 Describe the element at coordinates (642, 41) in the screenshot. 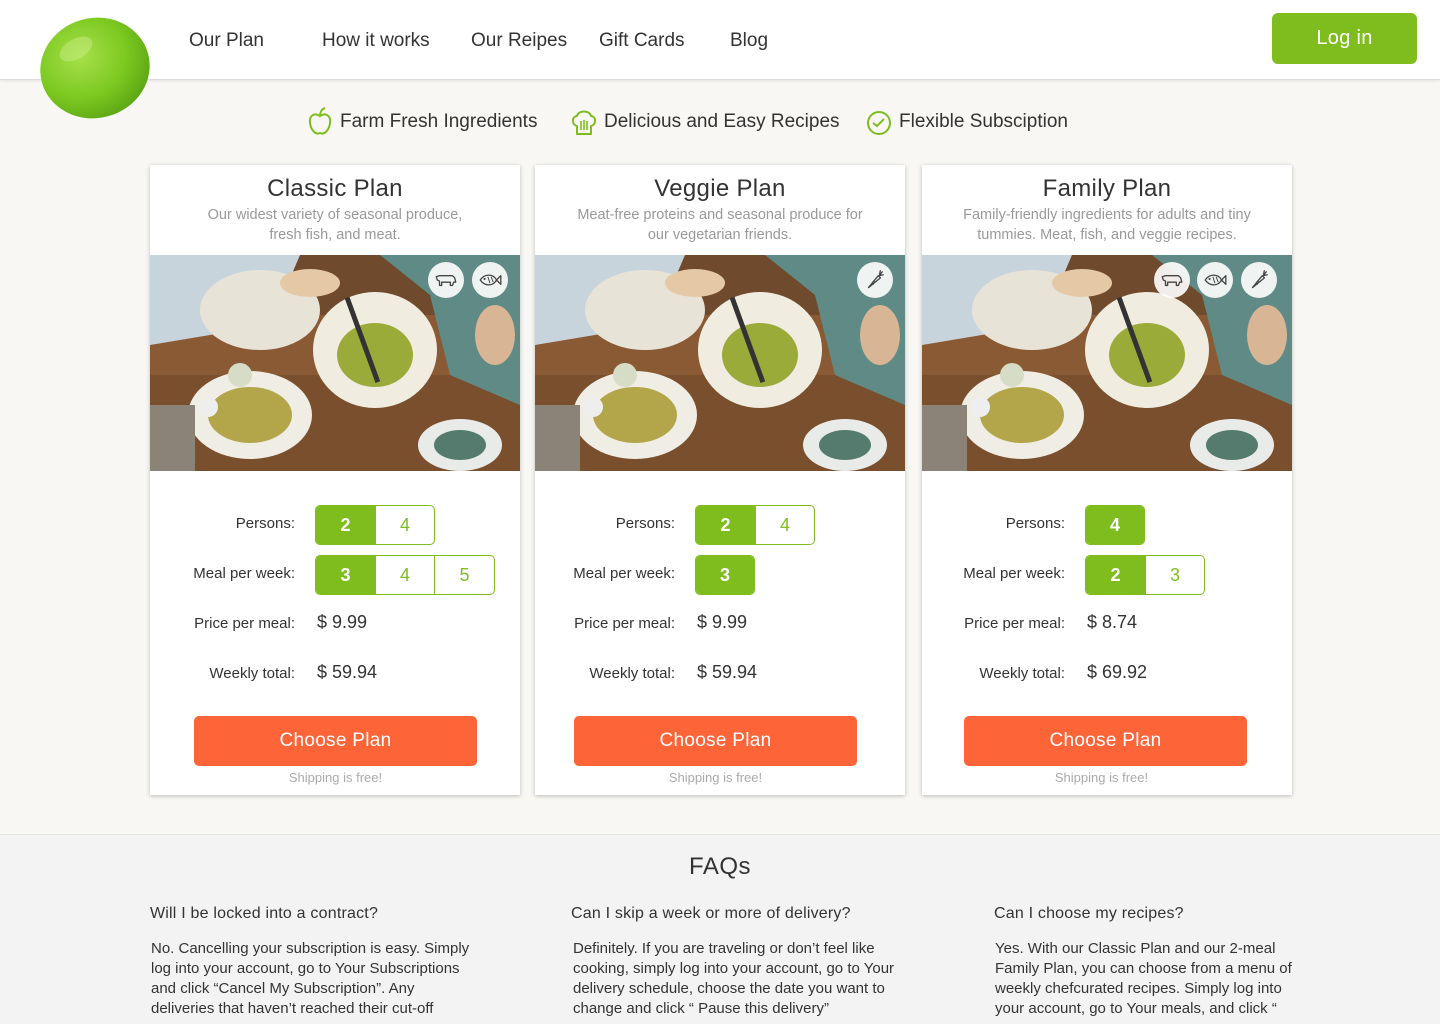

I see `nav-gift-cards: Gift Cards` at that location.